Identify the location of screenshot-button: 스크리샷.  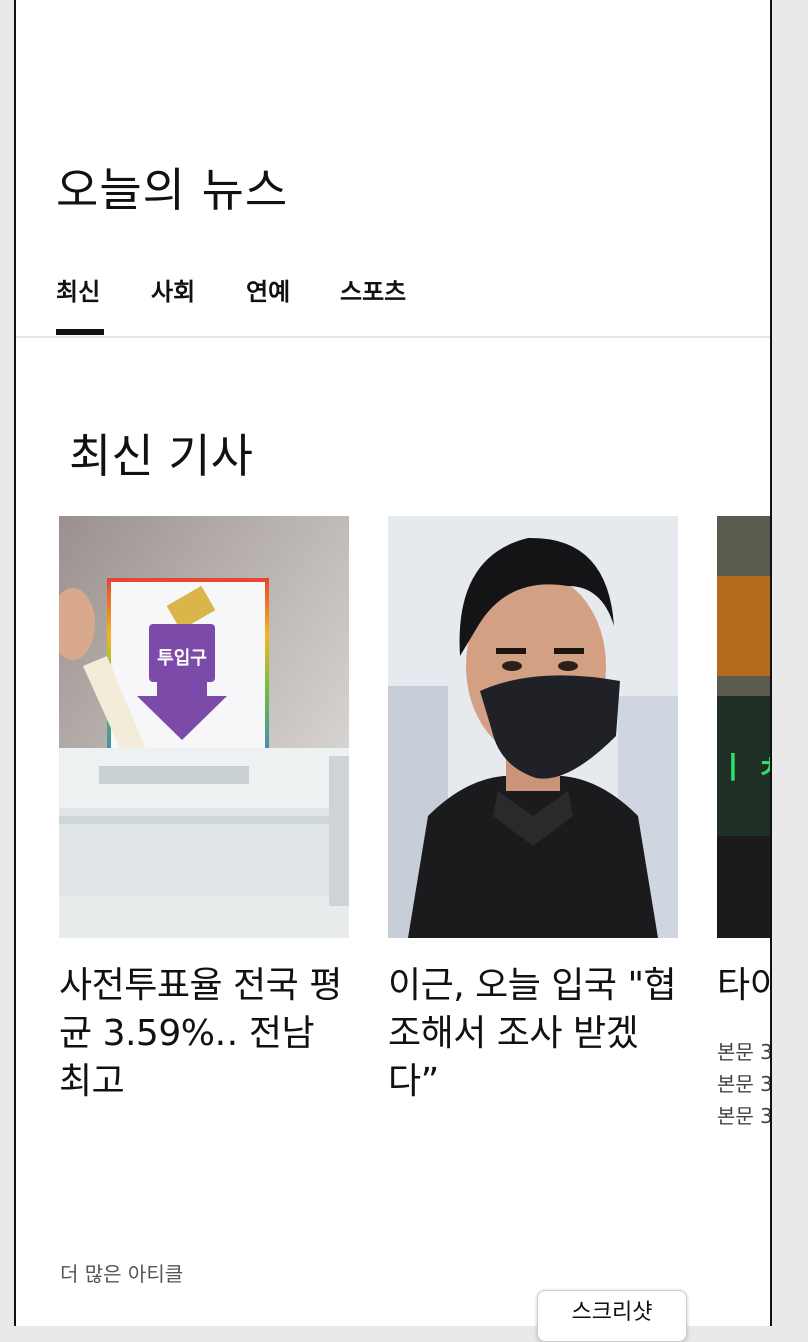
(612, 1316).